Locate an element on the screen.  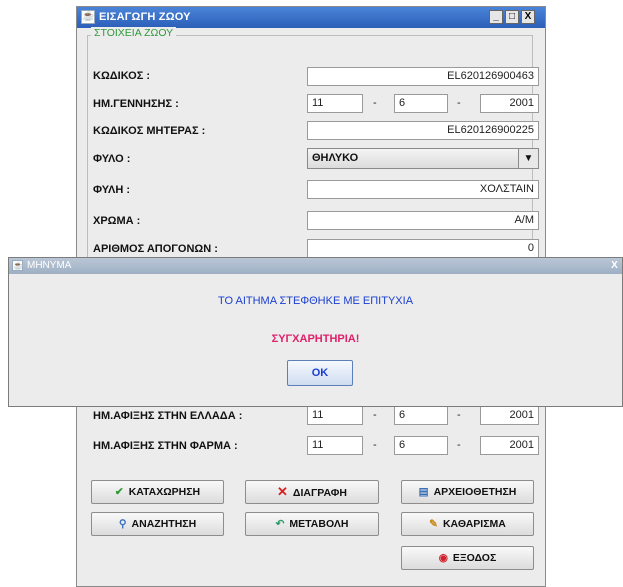
chevron-down-icon: ▼ is located at coordinates (528, 158).